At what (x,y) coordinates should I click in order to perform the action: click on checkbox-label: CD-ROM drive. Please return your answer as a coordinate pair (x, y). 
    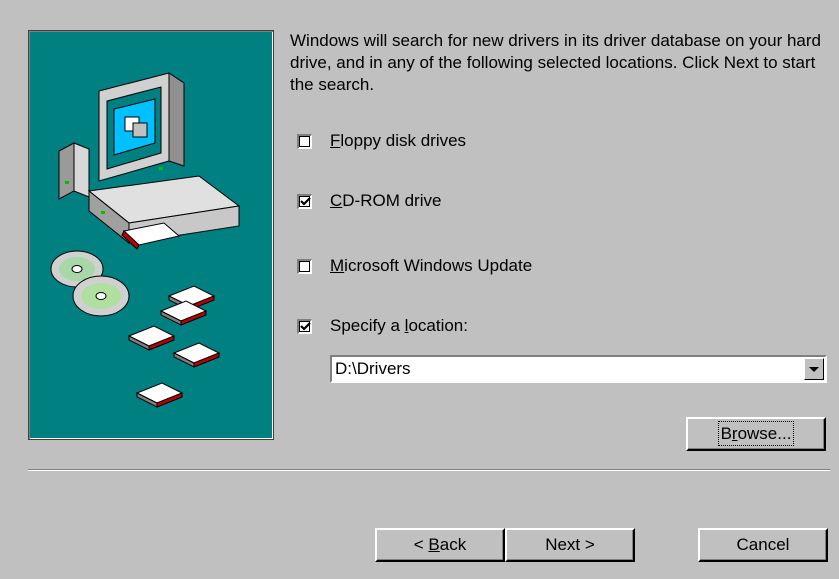
    Looking at the image, I should click on (386, 200).